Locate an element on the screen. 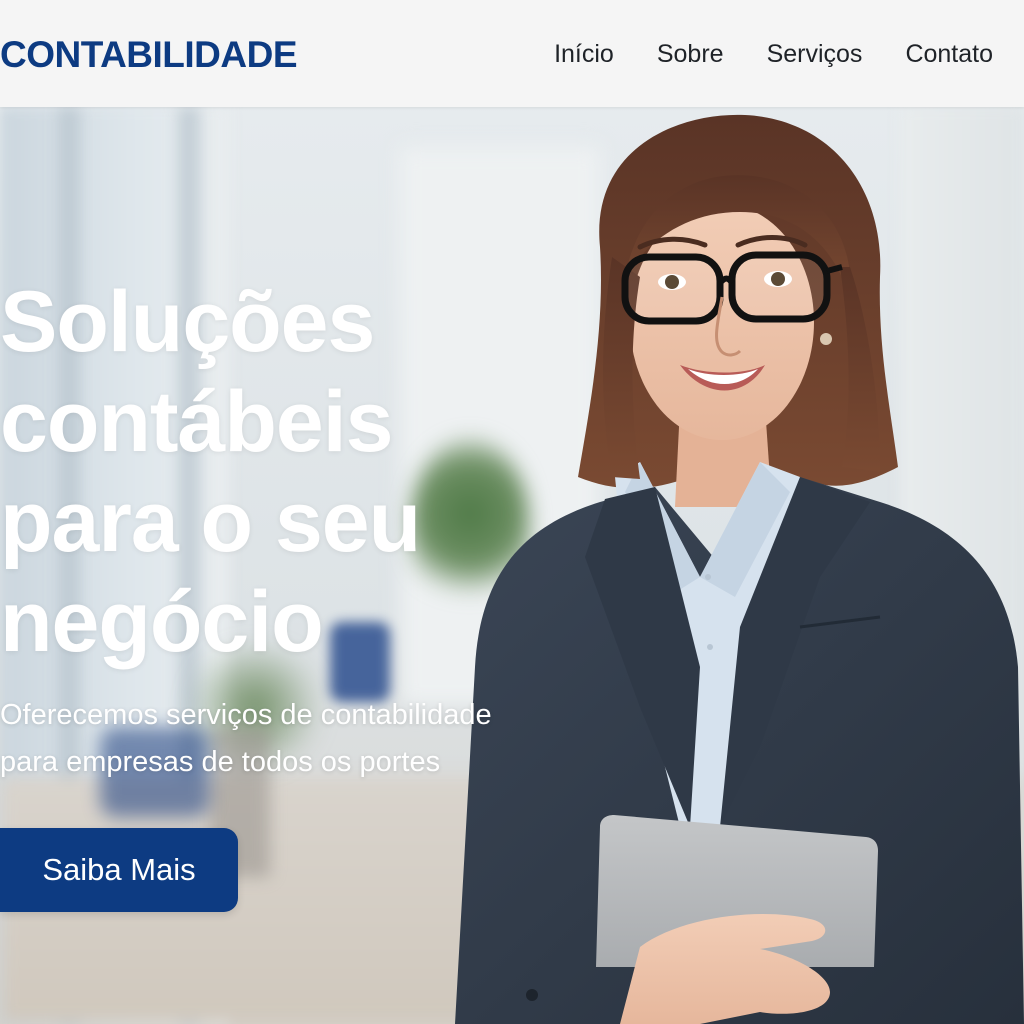  hero-title-line: contábeis is located at coordinates (196, 422).